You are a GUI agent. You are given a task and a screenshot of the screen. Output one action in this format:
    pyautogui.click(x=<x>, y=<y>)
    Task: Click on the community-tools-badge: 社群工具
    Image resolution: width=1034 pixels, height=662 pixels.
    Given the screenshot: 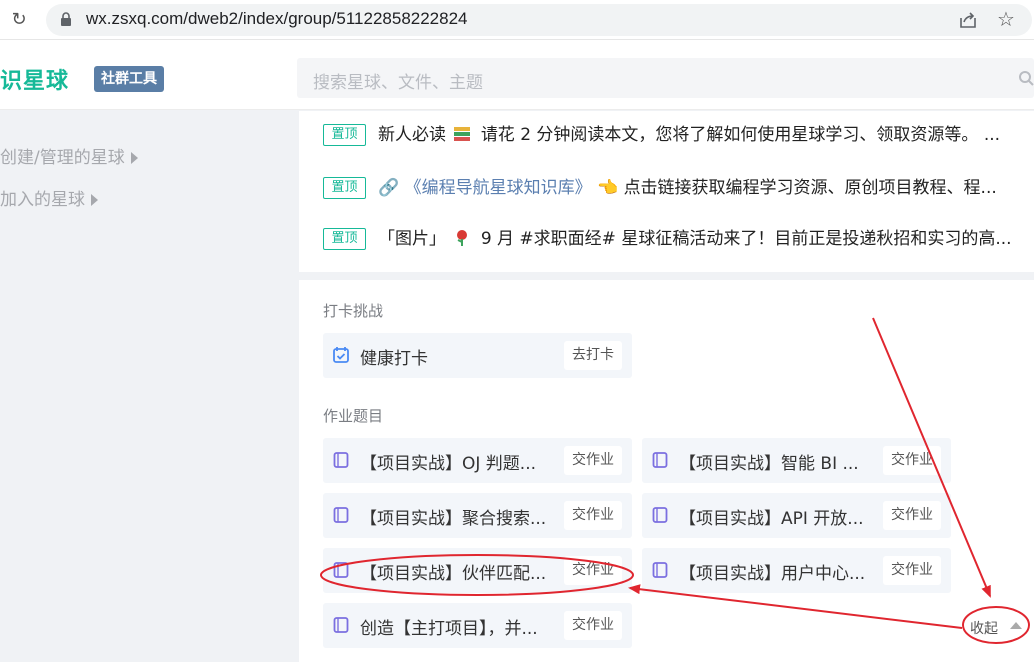 What is the action you would take?
    pyautogui.click(x=129, y=79)
    